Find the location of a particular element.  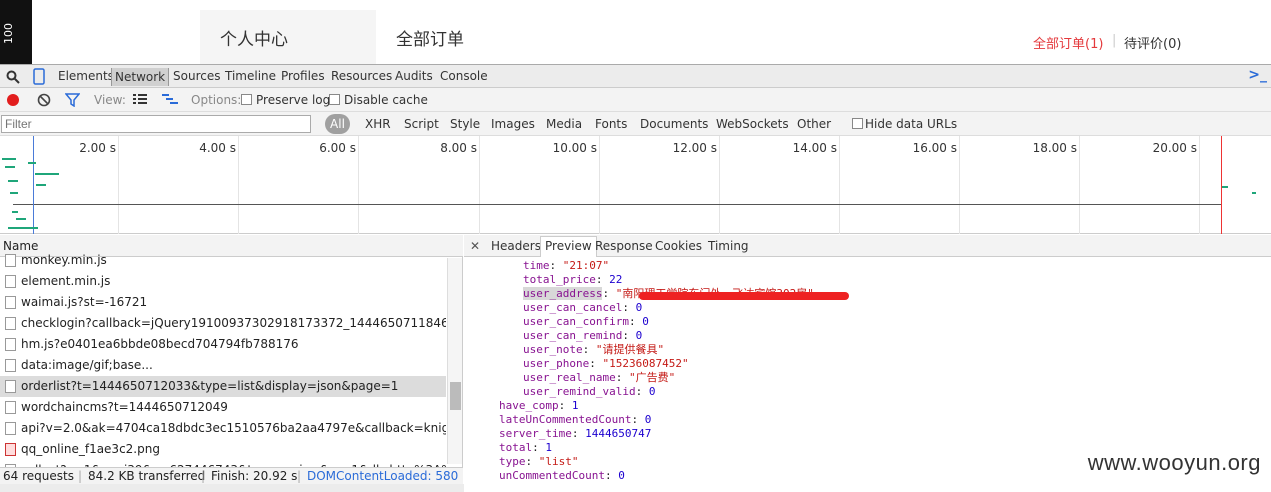

filter-script: Script is located at coordinates (421, 124).